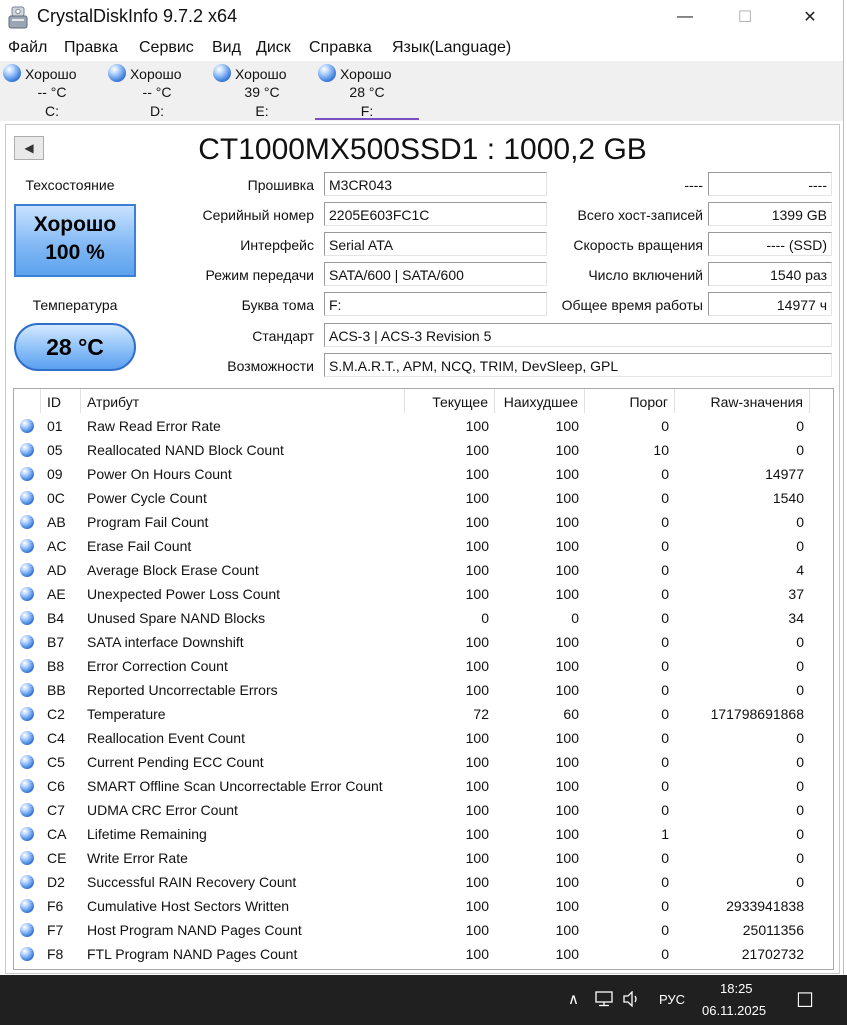 Image resolution: width=847 pixels, height=1025 pixels. Describe the element at coordinates (75, 224) in the screenshot. I see `health-status-text: Хорошо` at that location.